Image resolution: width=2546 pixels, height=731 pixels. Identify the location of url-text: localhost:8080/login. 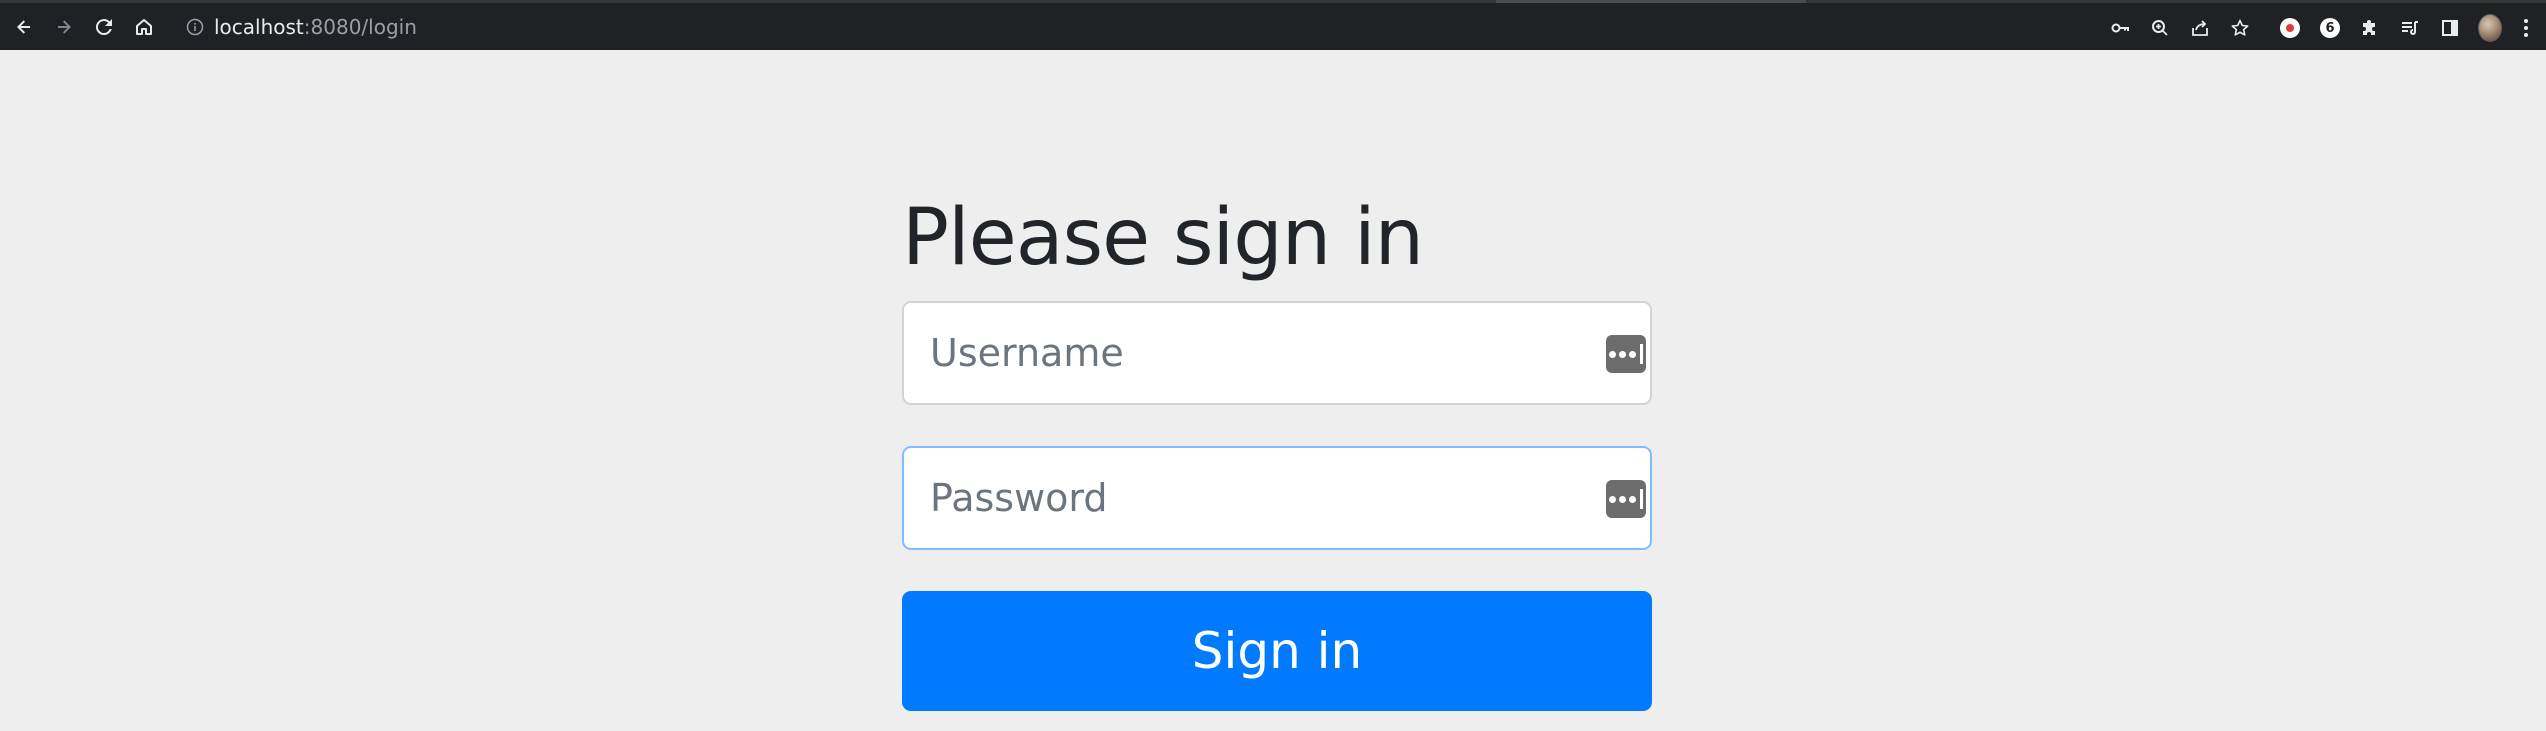
(315, 27).